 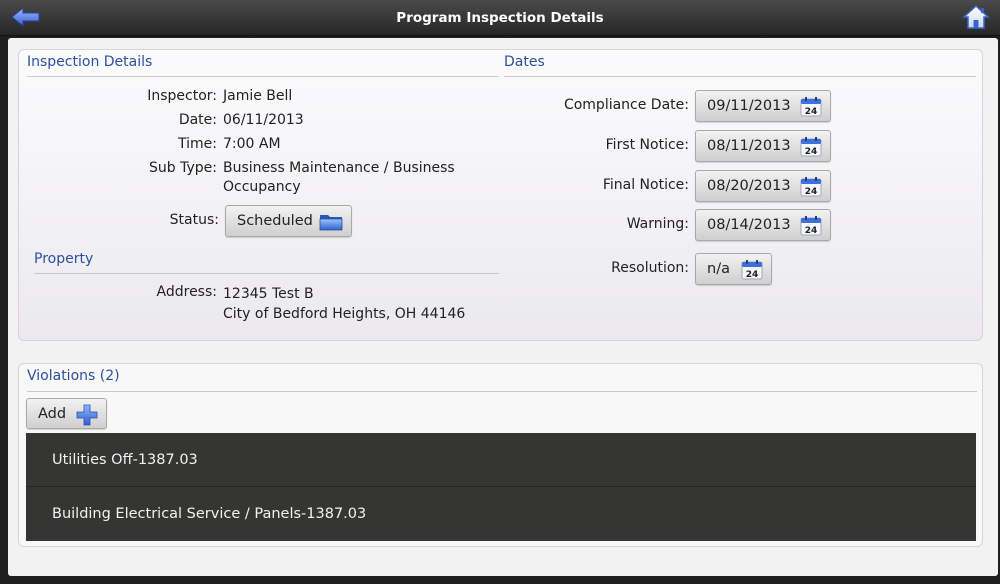 I want to click on resolution-label: Resolution:, so click(x=650, y=268).